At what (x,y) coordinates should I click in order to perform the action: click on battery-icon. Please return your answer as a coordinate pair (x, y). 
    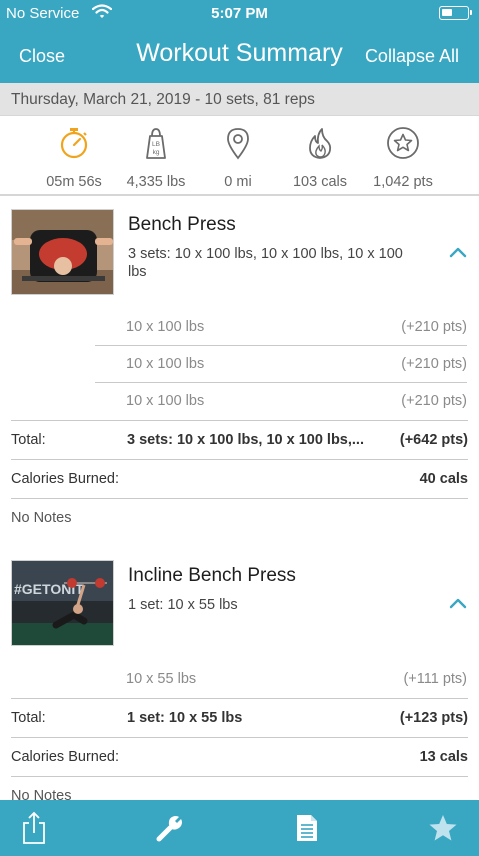
    Looking at the image, I should click on (455, 13).